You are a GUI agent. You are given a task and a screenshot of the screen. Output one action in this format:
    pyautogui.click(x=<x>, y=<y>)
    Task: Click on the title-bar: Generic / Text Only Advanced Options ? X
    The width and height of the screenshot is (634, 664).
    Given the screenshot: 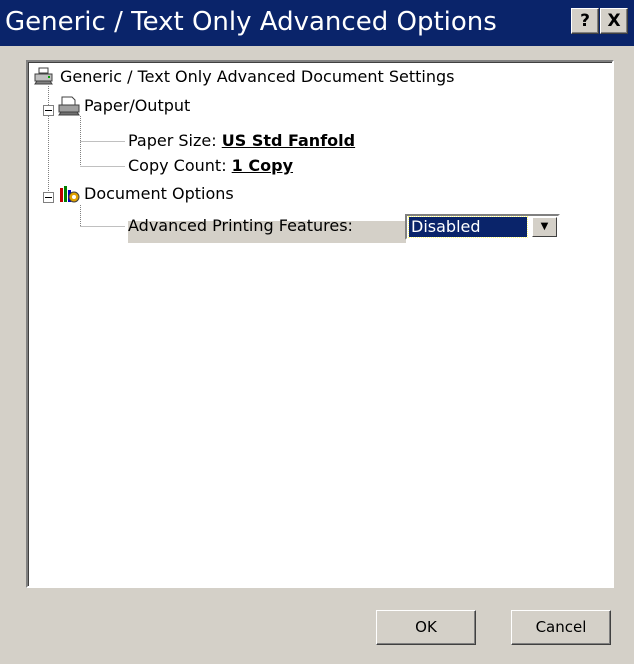 What is the action you would take?
    pyautogui.click(x=317, y=23)
    